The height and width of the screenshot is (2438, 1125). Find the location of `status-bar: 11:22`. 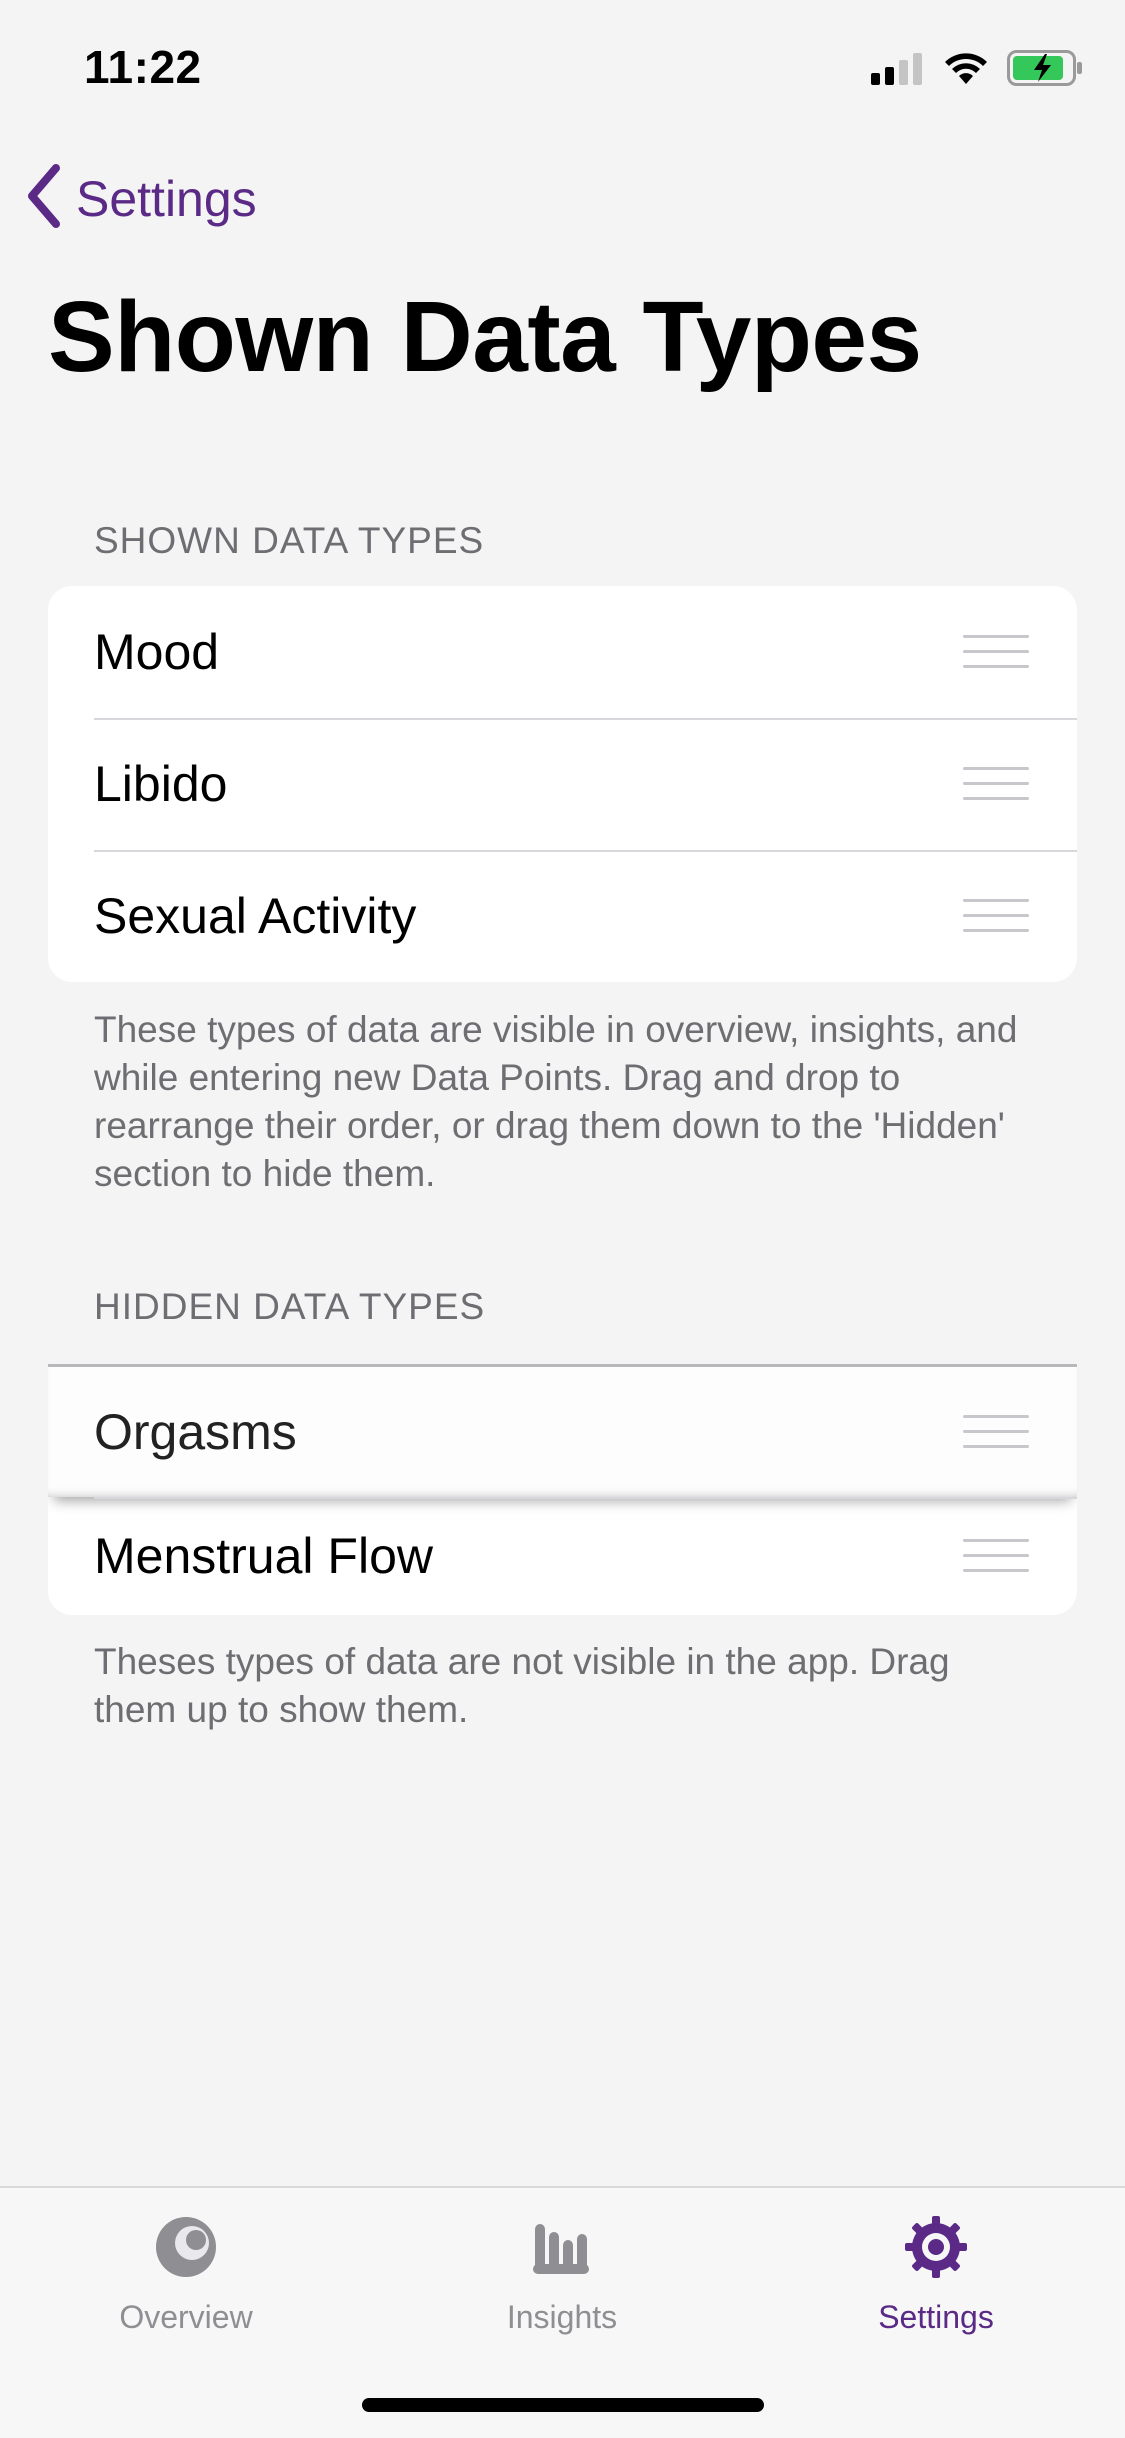

status-bar: 11:22 is located at coordinates (562, 66).